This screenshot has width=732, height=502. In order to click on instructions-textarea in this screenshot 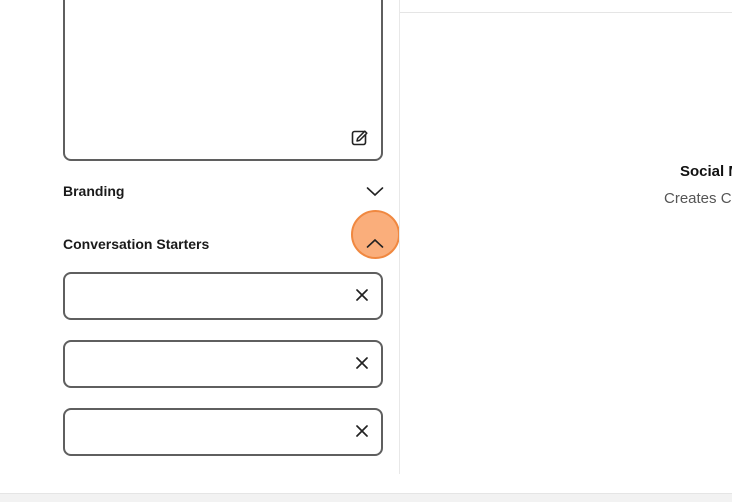, I will do `click(223, 80)`.